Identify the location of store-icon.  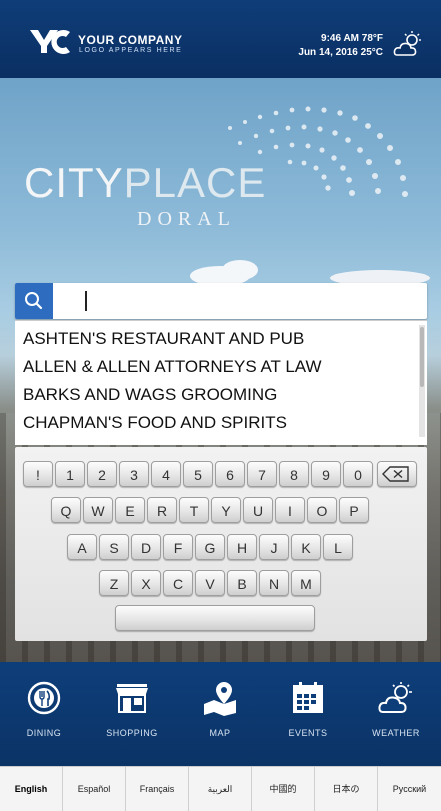
(132, 698).